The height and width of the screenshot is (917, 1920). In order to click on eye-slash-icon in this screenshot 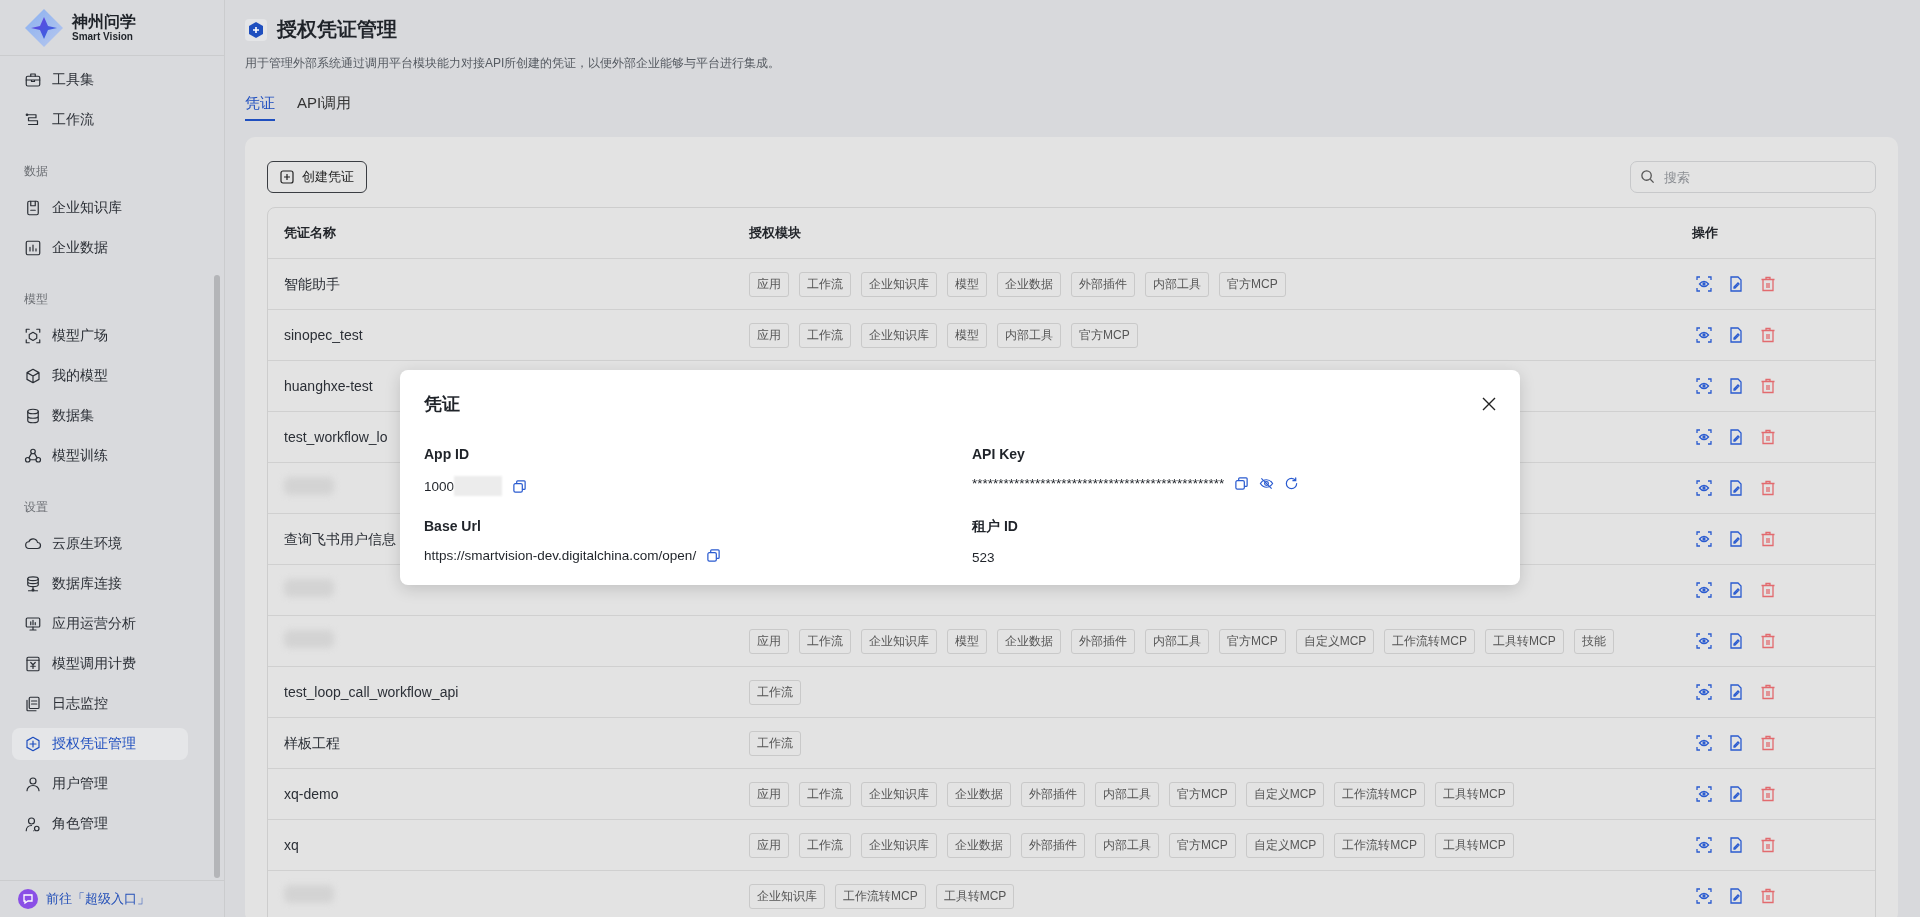, I will do `click(1267, 483)`.